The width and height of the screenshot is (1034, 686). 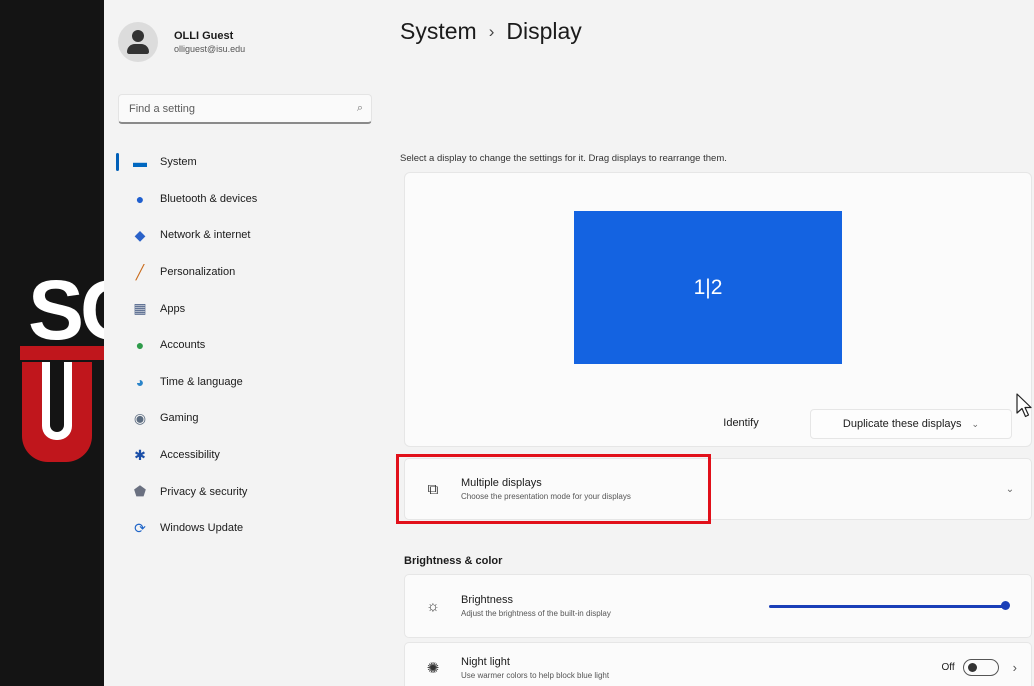 I want to click on display-tile-label: 1|2, so click(x=708, y=287).